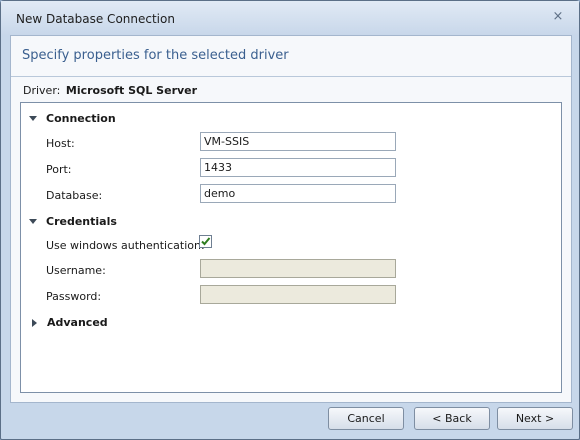 The width and height of the screenshot is (580, 440). What do you see at coordinates (298, 294) in the screenshot?
I see `password-input` at bounding box center [298, 294].